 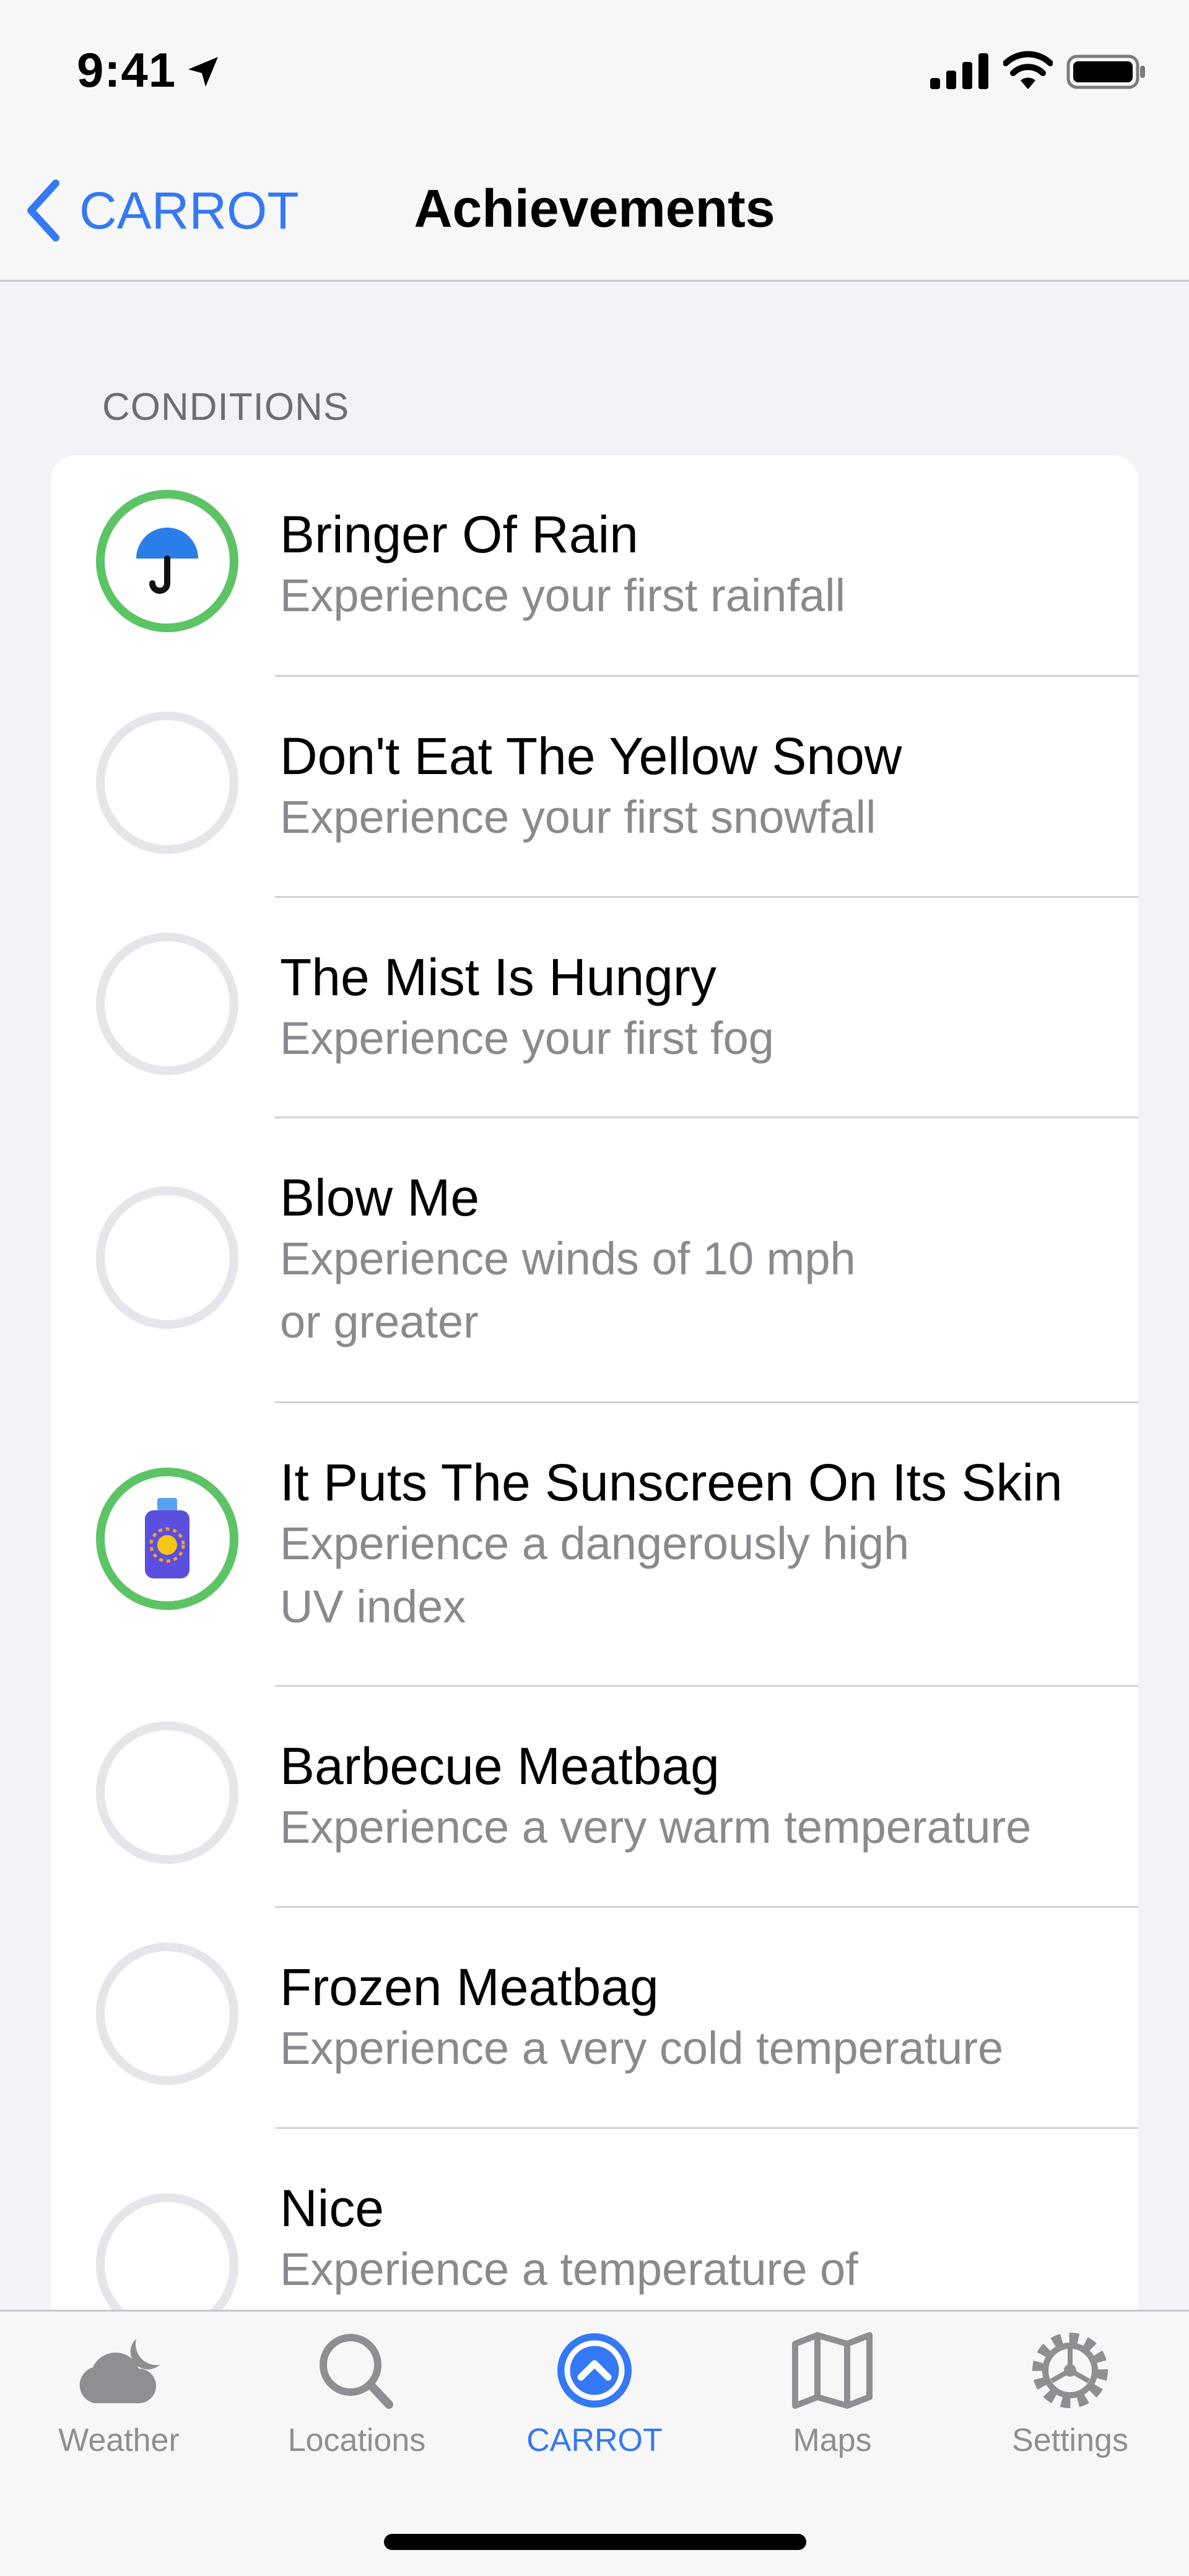 I want to click on tab-label: Locations, so click(x=356, y=2440).